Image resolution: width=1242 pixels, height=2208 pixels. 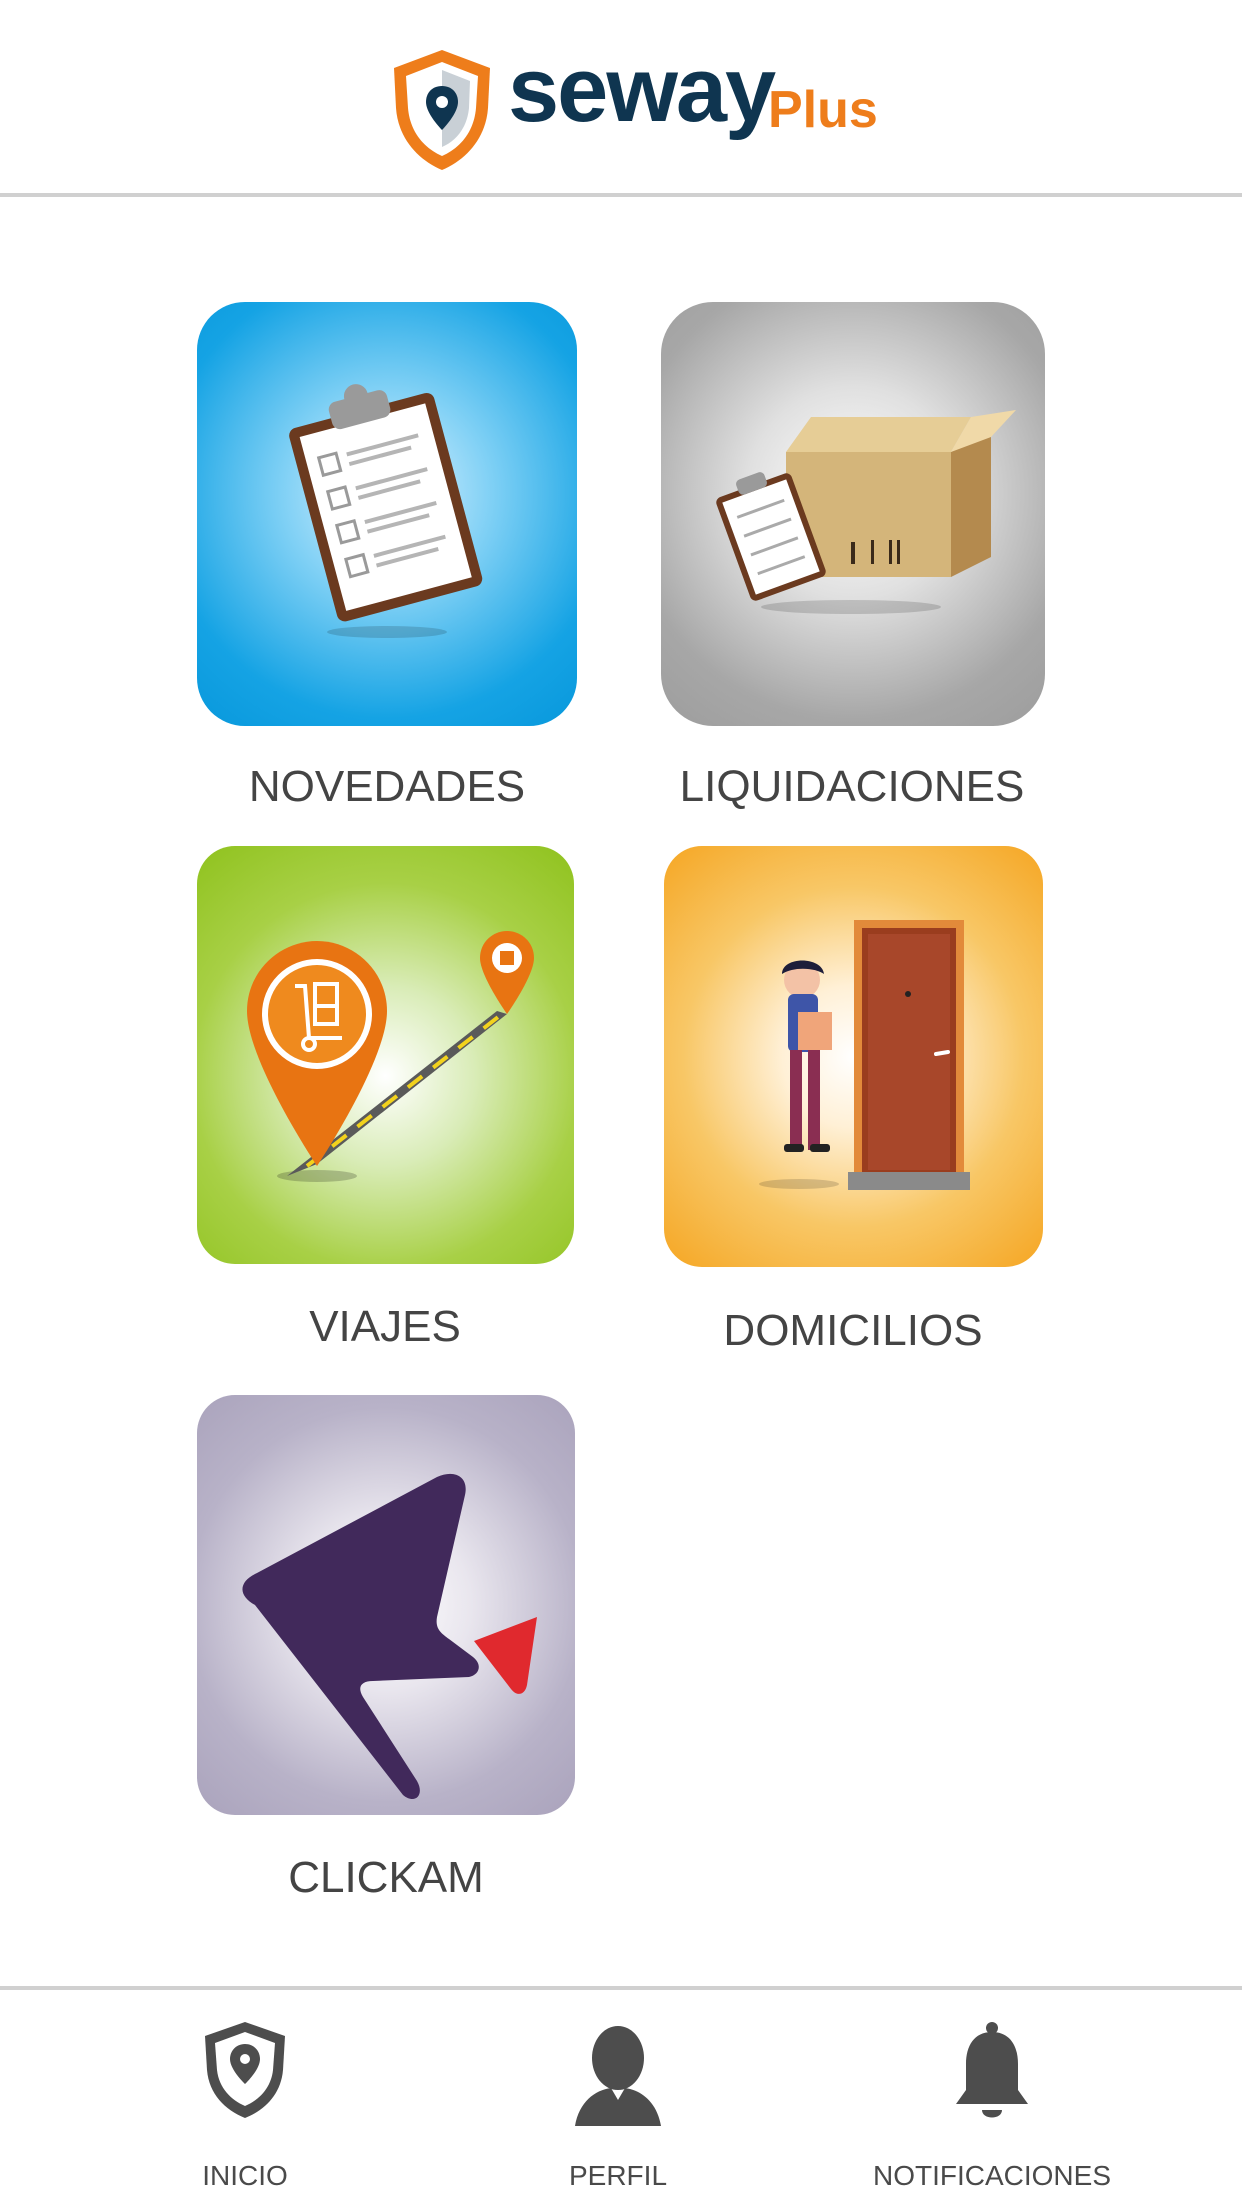 What do you see at coordinates (642, 90) in the screenshot?
I see `brand-name: seway` at bounding box center [642, 90].